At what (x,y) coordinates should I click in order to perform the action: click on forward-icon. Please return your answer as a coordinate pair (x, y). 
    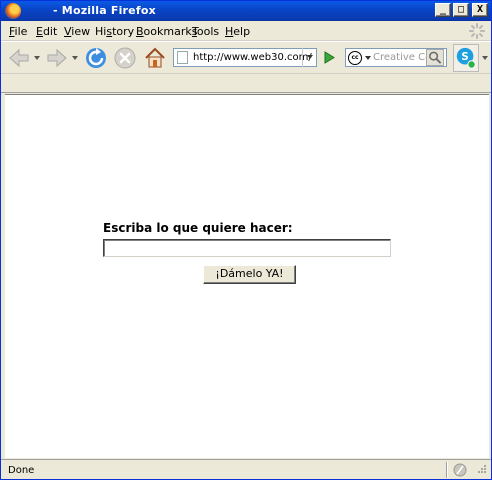
    Looking at the image, I should click on (57, 58).